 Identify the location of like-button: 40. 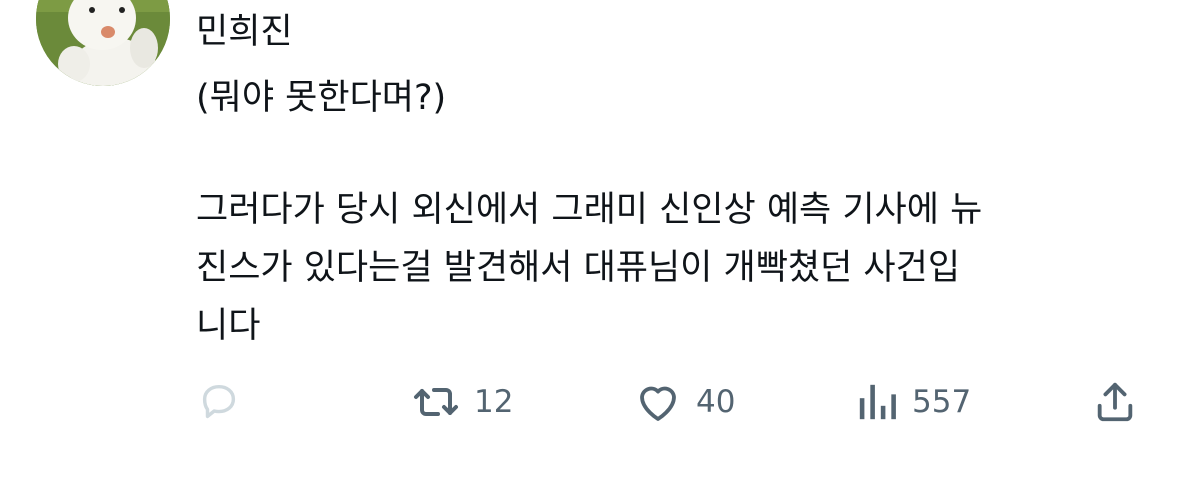
(684, 402).